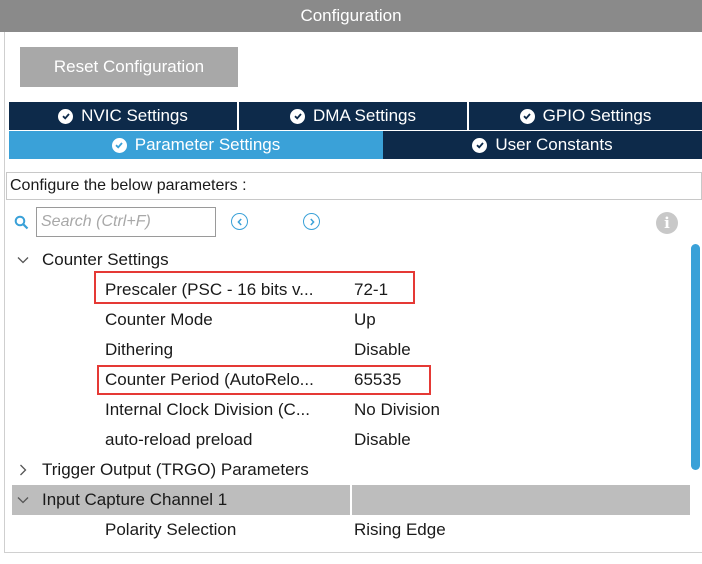 The height and width of the screenshot is (564, 702). What do you see at coordinates (264, 380) in the screenshot?
I see `highlight-box-counter-period` at bounding box center [264, 380].